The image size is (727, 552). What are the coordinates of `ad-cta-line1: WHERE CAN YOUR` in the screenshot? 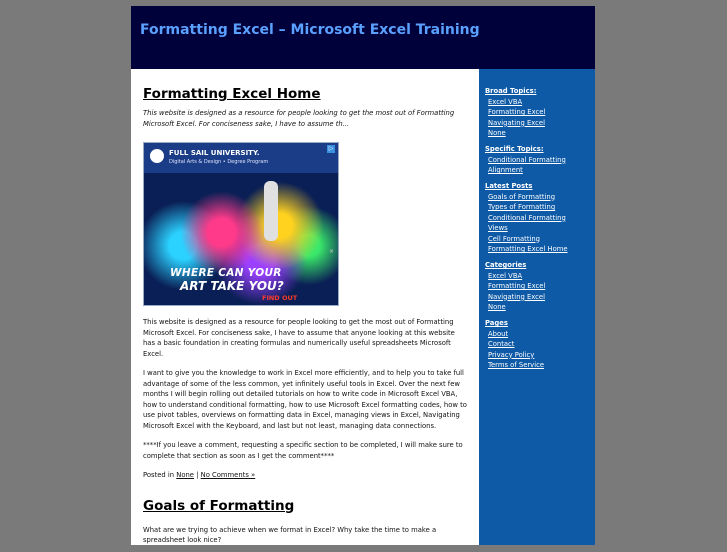 It's located at (226, 273).